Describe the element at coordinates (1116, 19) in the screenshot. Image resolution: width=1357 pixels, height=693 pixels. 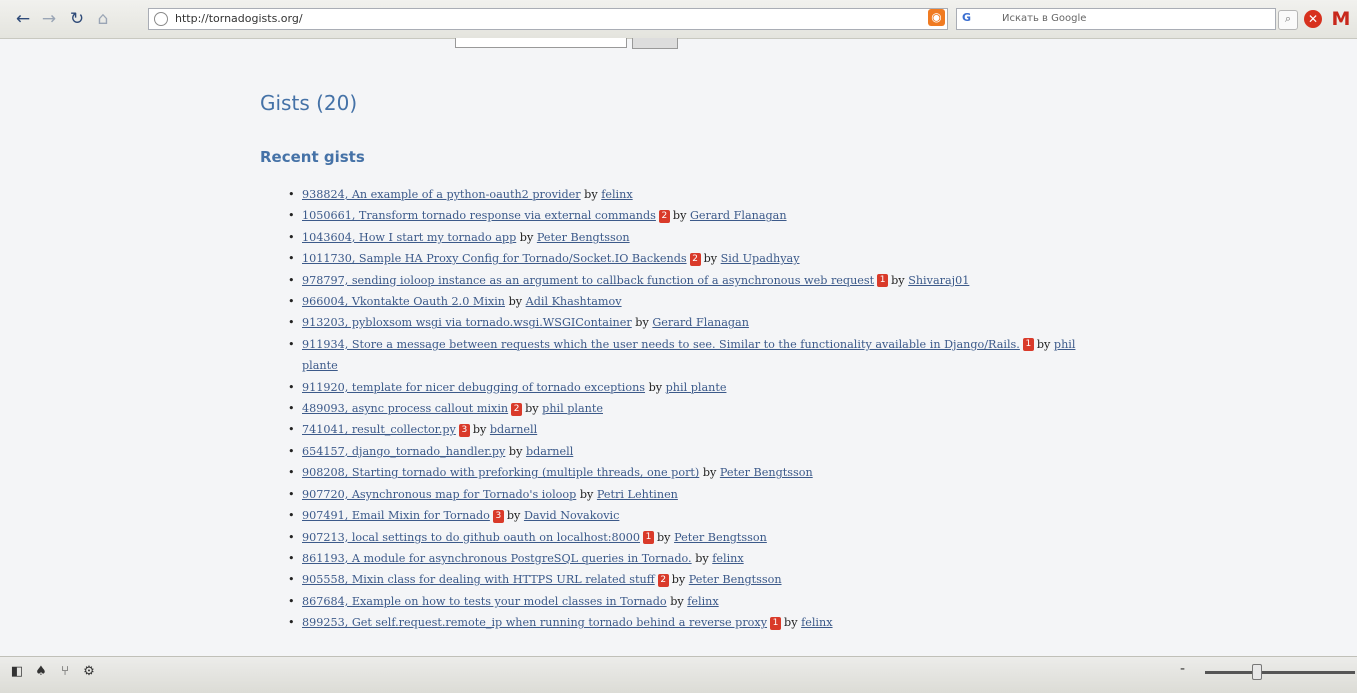
I see `search-box: G Искать в Google` at that location.